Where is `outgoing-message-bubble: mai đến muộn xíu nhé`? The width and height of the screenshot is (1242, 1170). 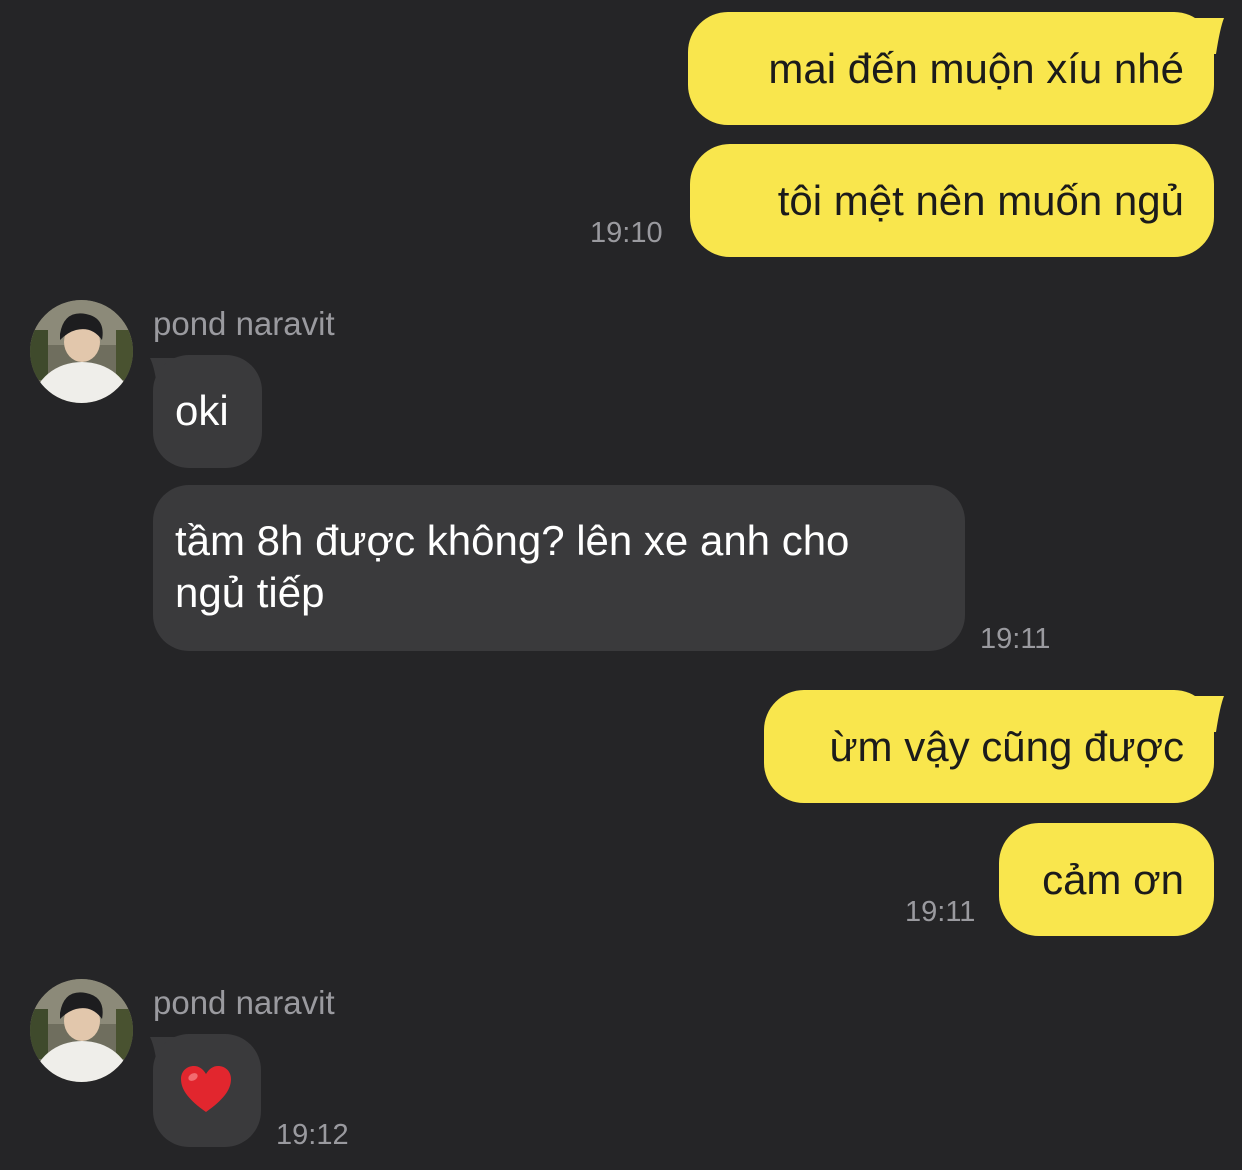
outgoing-message-bubble: mai đến muộn xíu nhé is located at coordinates (951, 68).